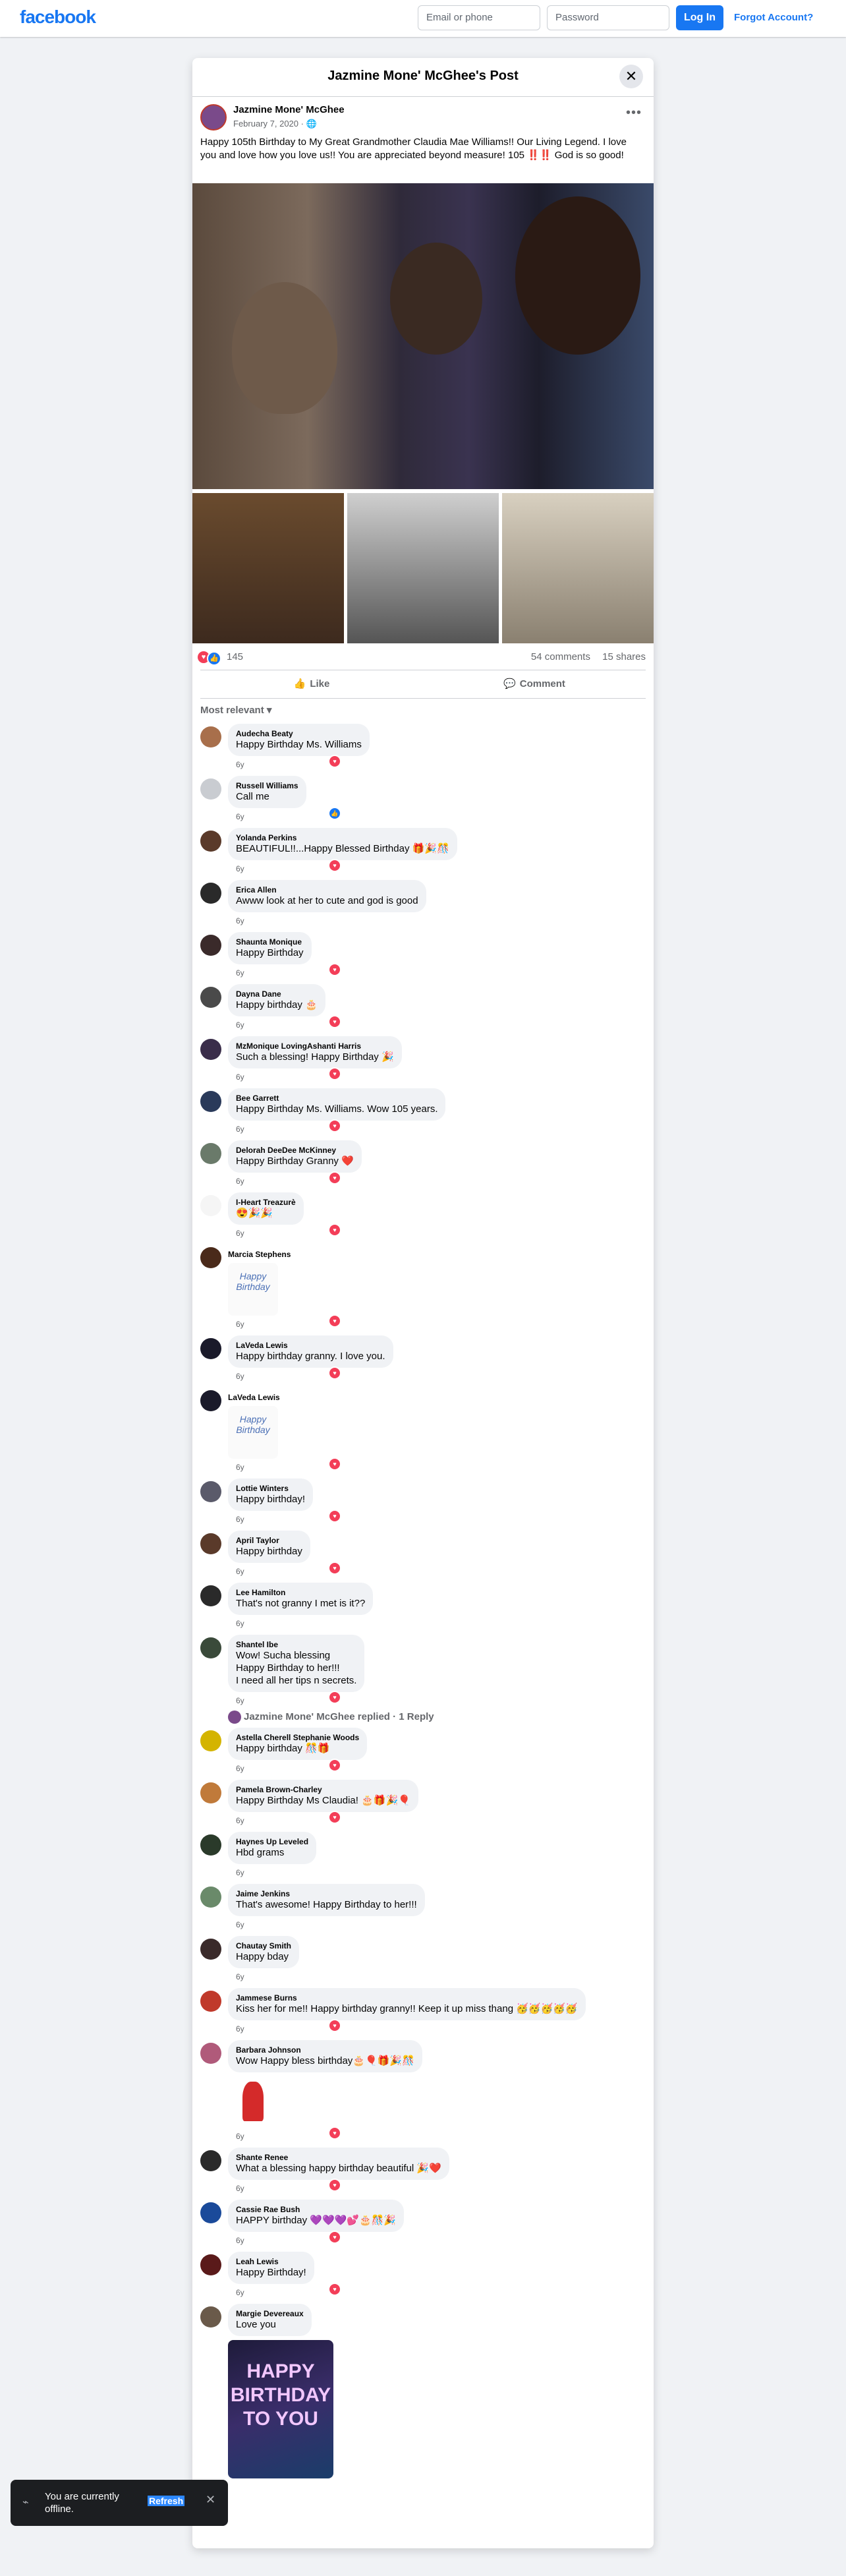 This screenshot has width=846, height=2576. Describe the element at coordinates (58, 18) in the screenshot. I see `facebook-logo: facebook` at that location.